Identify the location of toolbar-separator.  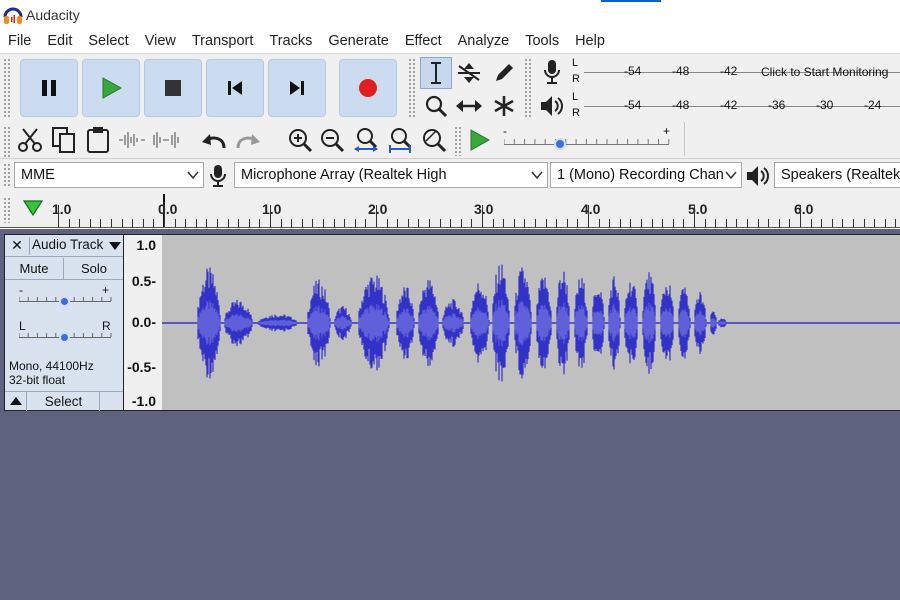
(684, 139).